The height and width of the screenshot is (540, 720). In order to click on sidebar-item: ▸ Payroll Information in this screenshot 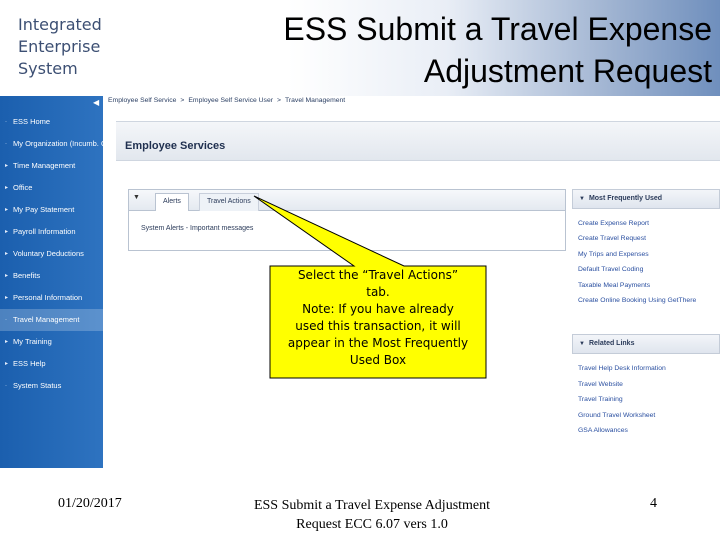, I will do `click(51, 232)`.